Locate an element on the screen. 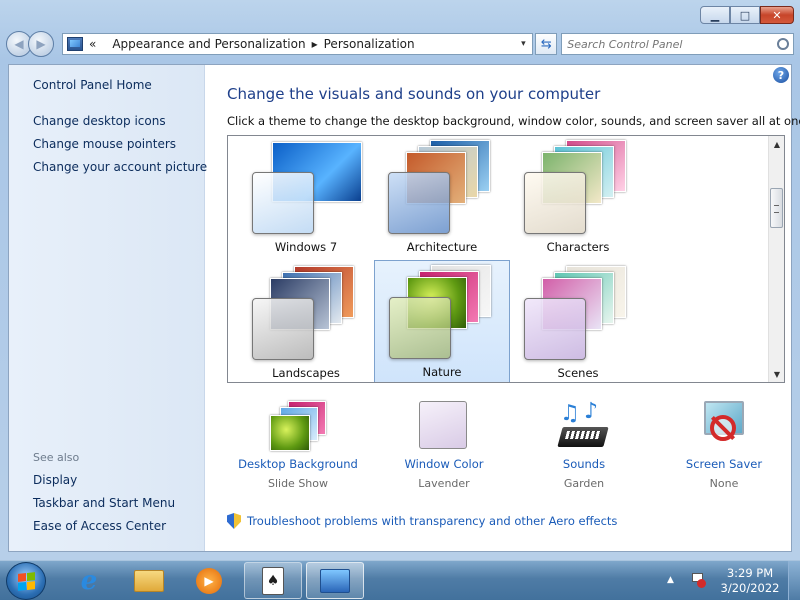  desktop-background-value: Slide Show is located at coordinates (298, 483).